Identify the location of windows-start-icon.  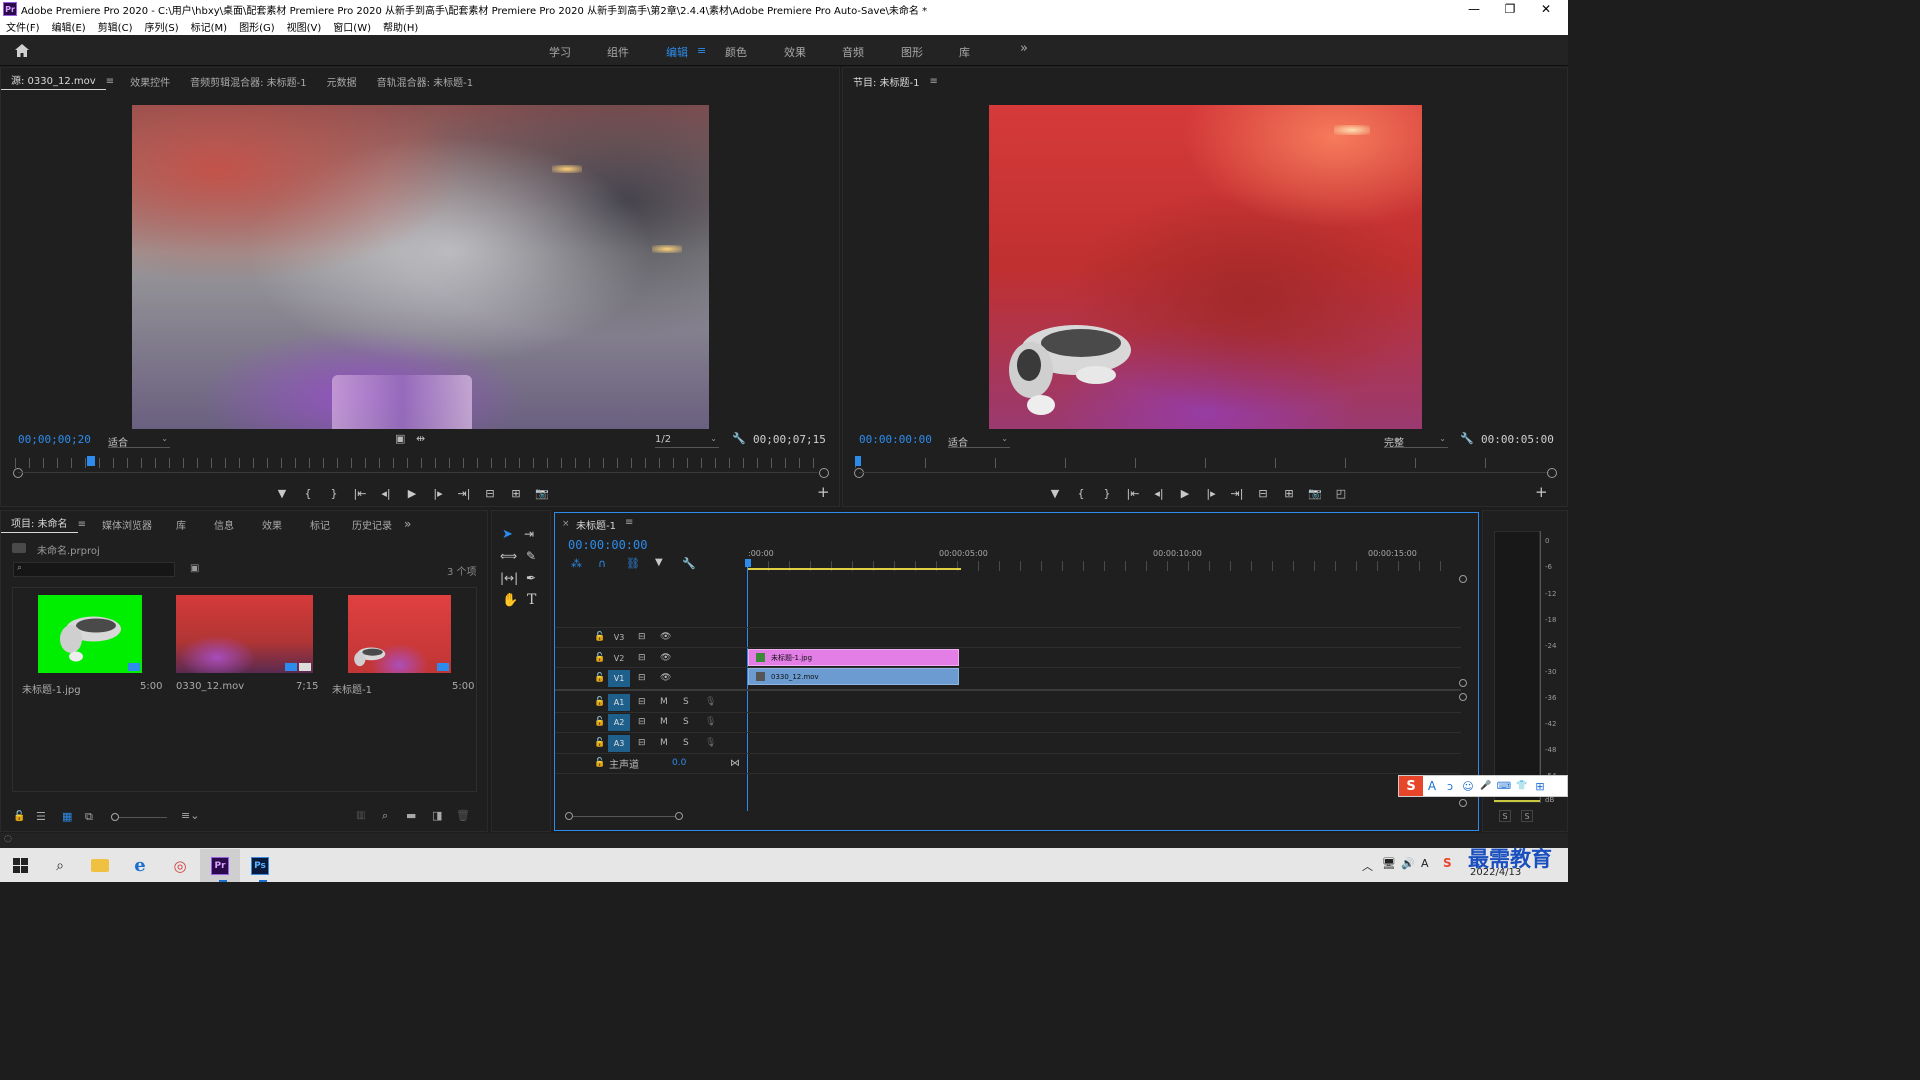
(20, 865).